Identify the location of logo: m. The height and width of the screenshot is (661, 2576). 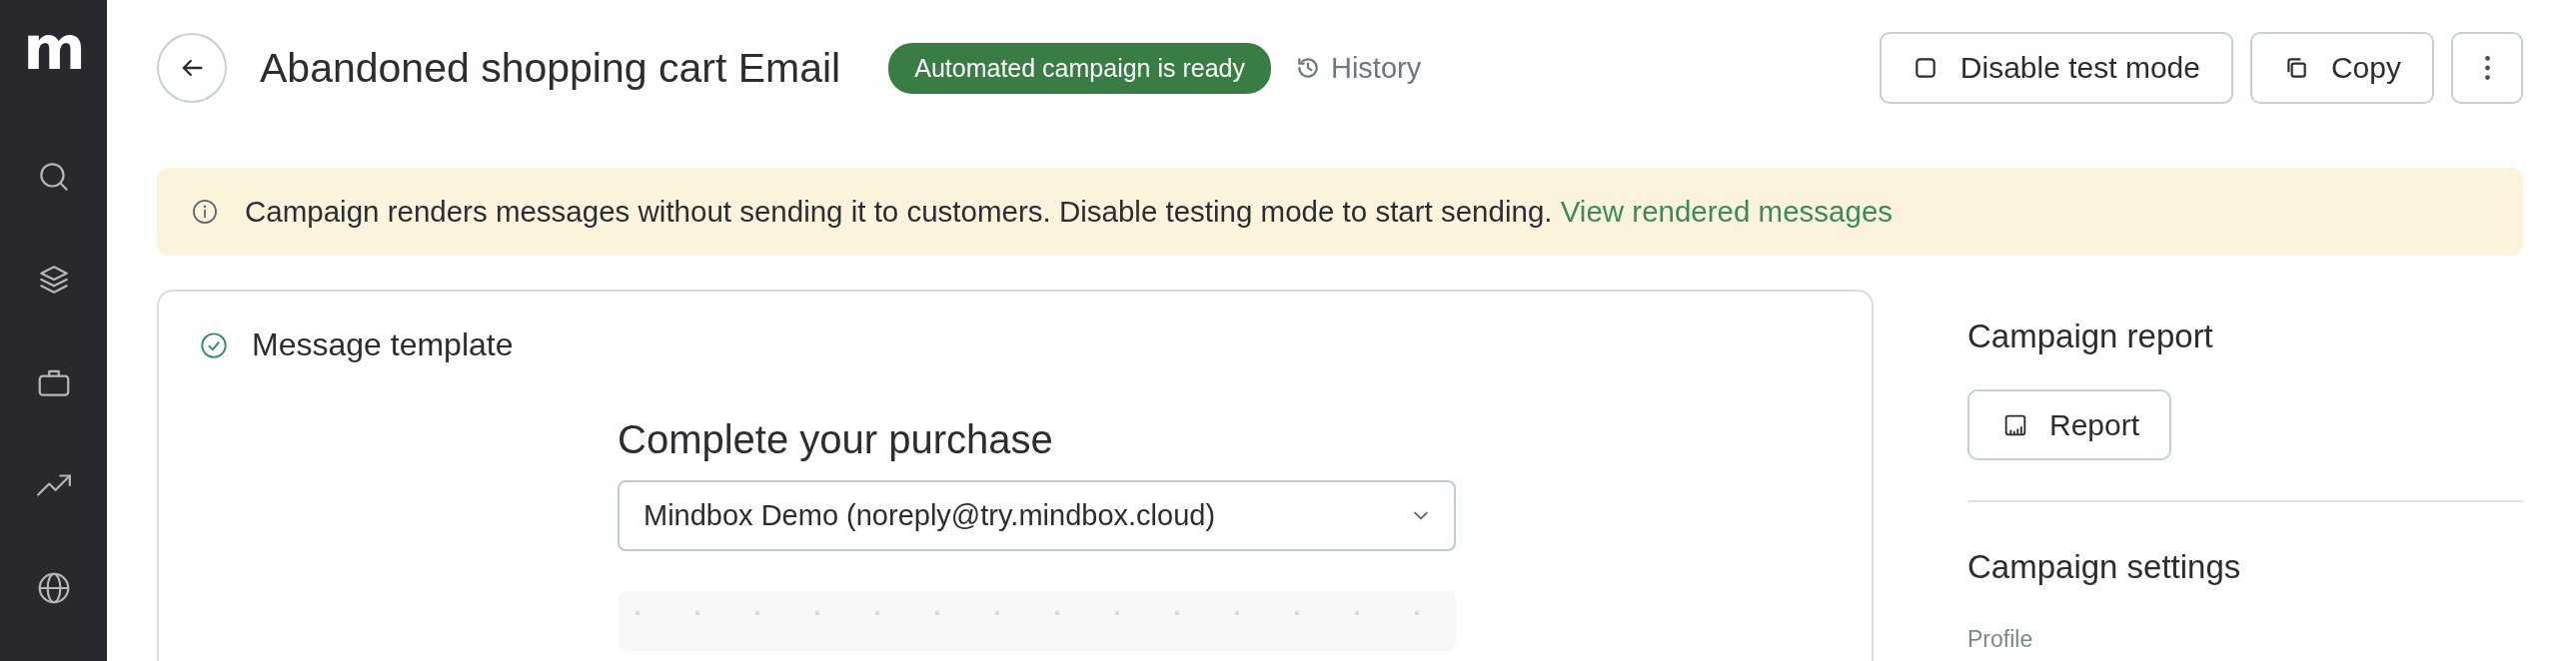
(53, 48).